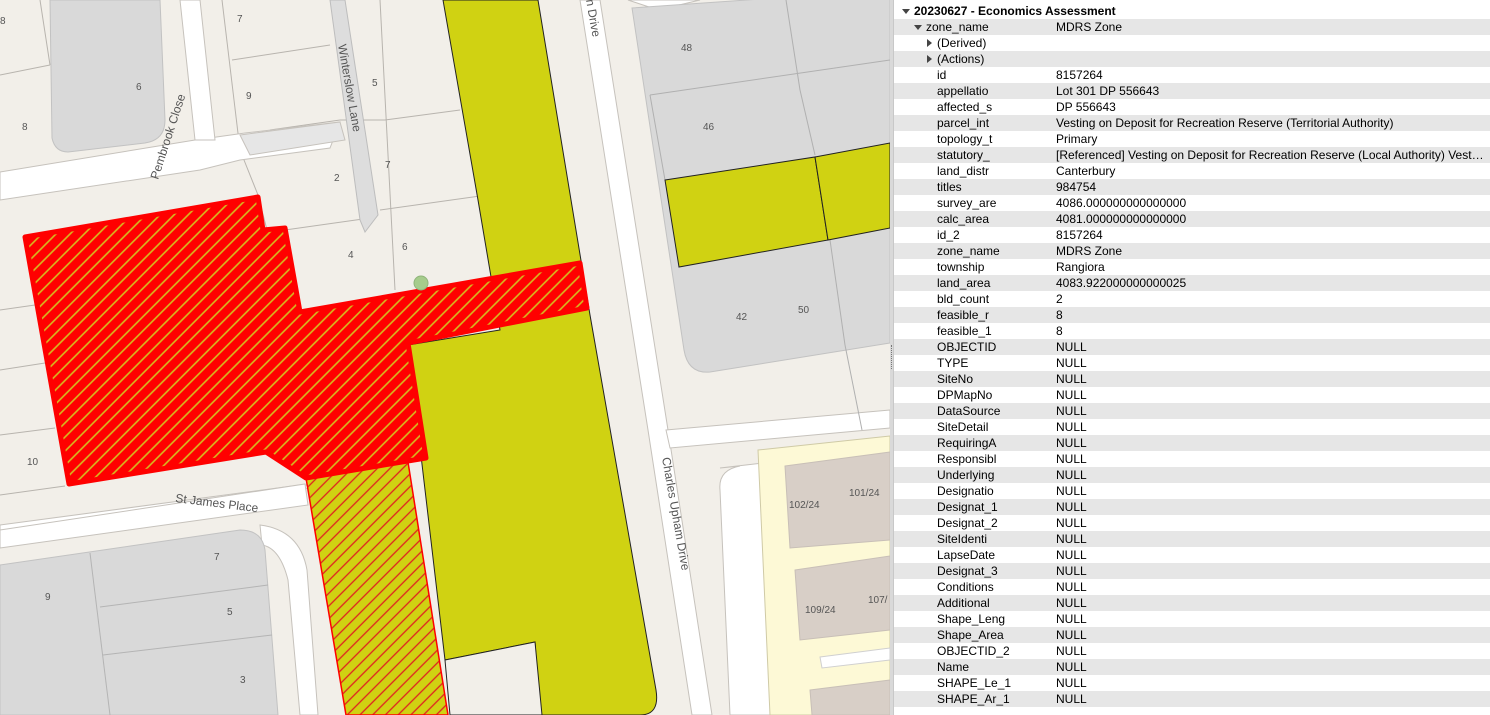 Image resolution: width=1490 pixels, height=715 pixels. What do you see at coordinates (973, 651) in the screenshot?
I see `attribute-key: OBJECTID_2` at bounding box center [973, 651].